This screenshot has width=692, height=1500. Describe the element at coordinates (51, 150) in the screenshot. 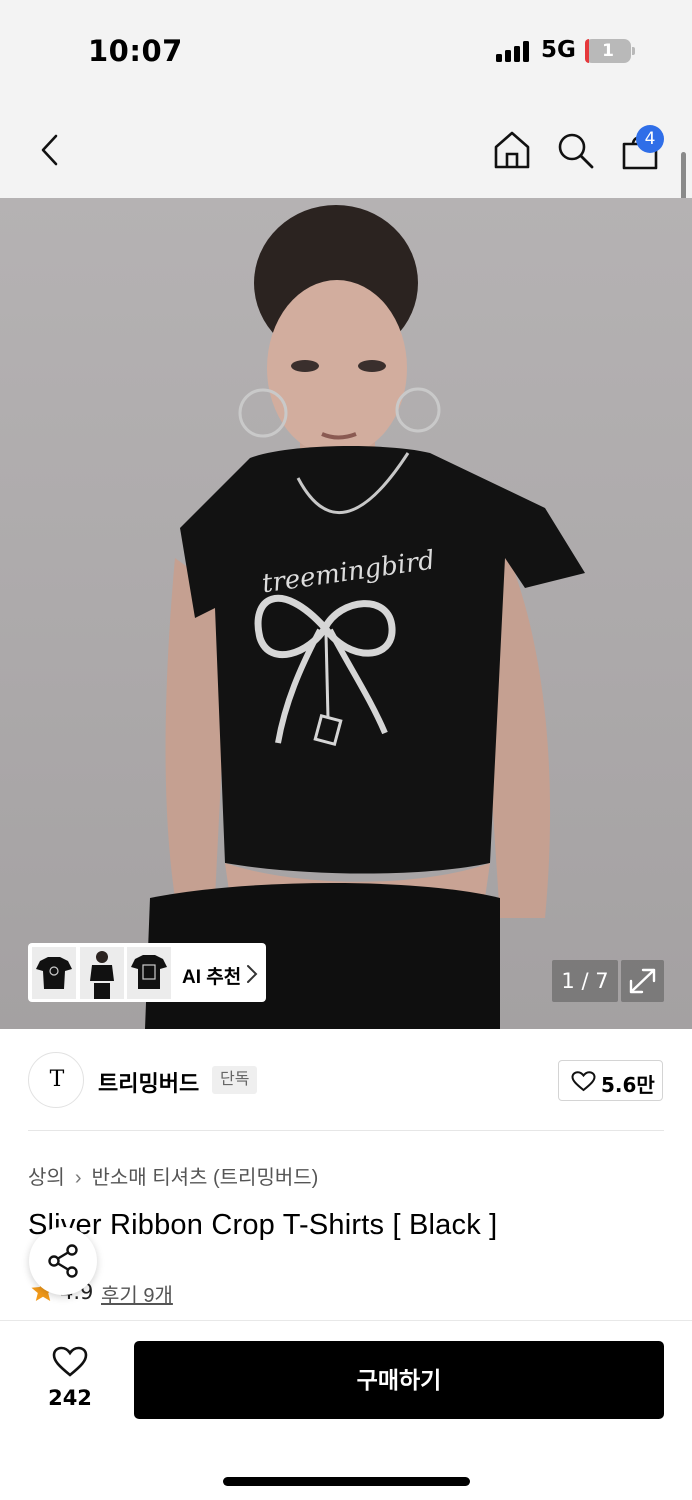

I see `back-icon` at that location.